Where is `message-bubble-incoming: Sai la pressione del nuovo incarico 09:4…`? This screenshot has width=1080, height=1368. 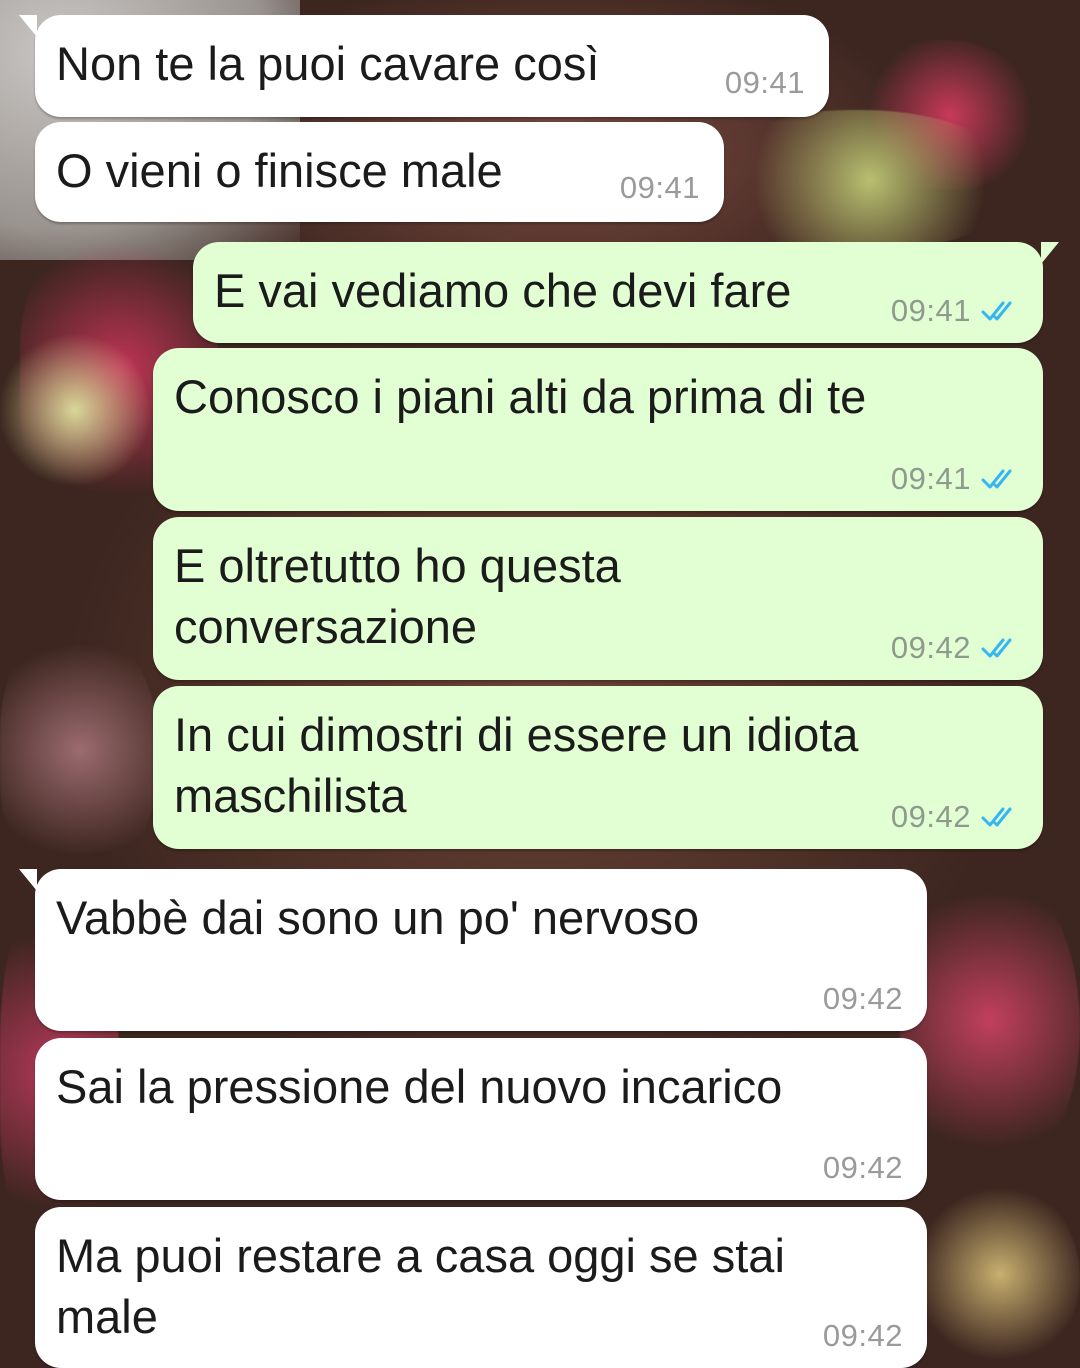 message-bubble-incoming: Sai la pressione del nuovo incarico 09:4… is located at coordinates (481, 1119).